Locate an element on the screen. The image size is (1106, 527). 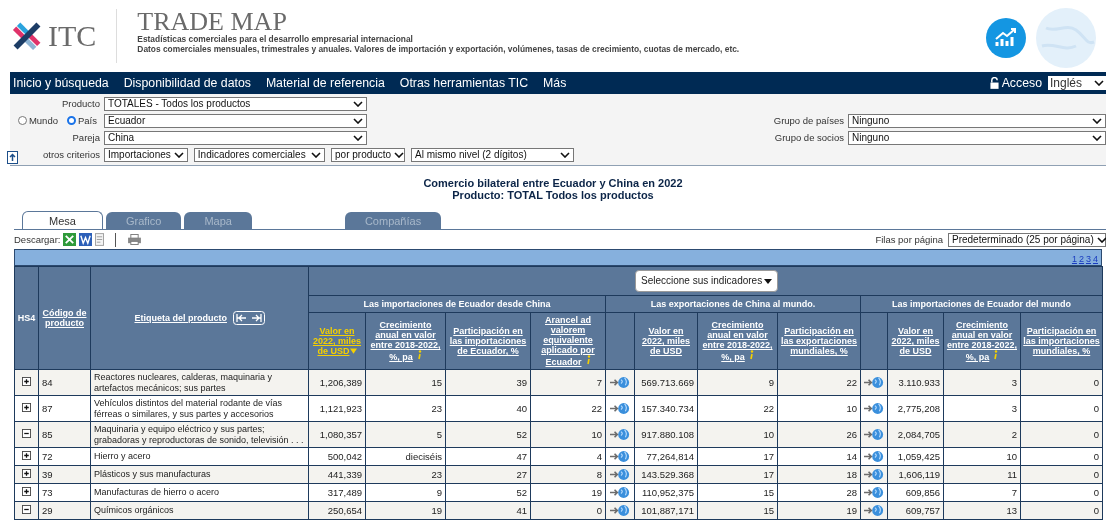
document-icon is located at coordinates (86, 239).